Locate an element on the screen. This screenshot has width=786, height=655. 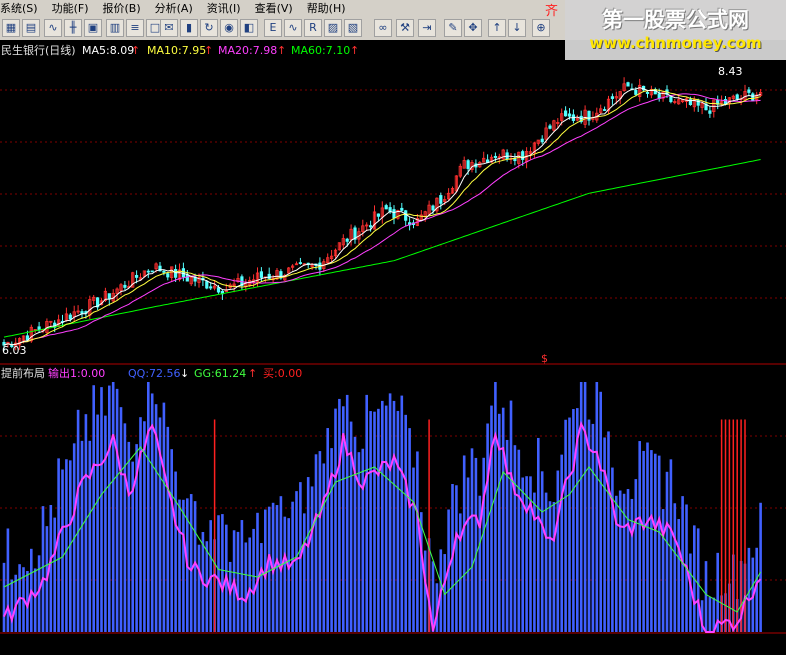
qq-value: 72.56 is located at coordinates (165, 373).